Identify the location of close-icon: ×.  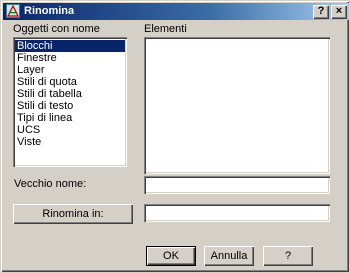
(339, 12).